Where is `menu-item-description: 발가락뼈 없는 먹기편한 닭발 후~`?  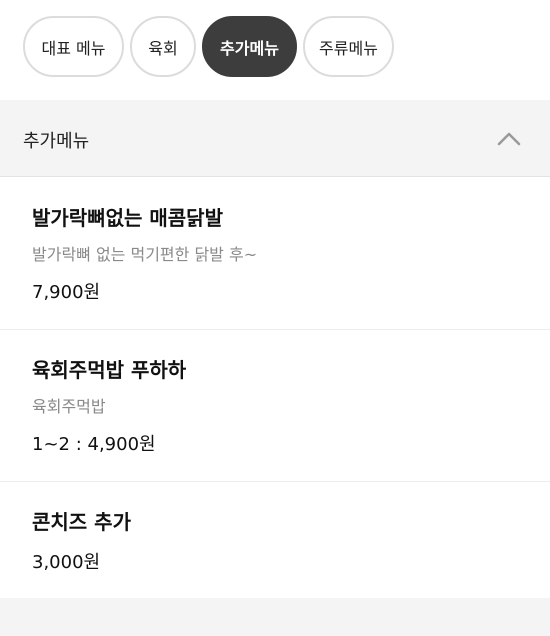 menu-item-description: 발가락뼈 없는 먹기편한 닭발 후~ is located at coordinates (145, 254).